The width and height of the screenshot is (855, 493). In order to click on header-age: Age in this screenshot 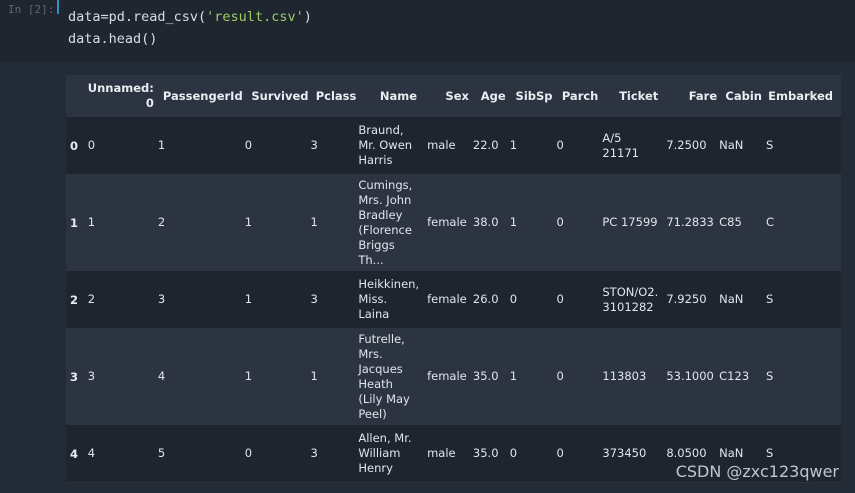, I will do `click(491, 96)`.